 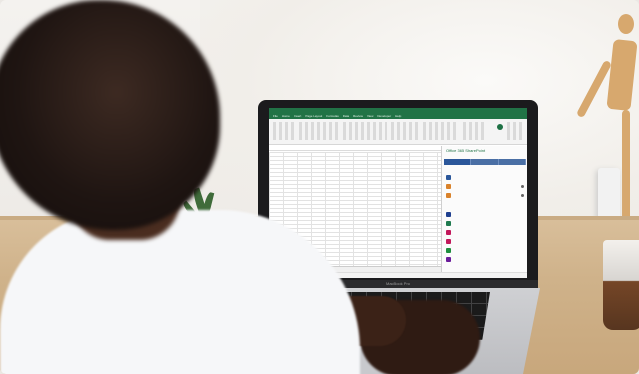 What do you see at coordinates (466, 150) in the screenshot?
I see `pane-title: Office 365 SharePoint` at bounding box center [466, 150].